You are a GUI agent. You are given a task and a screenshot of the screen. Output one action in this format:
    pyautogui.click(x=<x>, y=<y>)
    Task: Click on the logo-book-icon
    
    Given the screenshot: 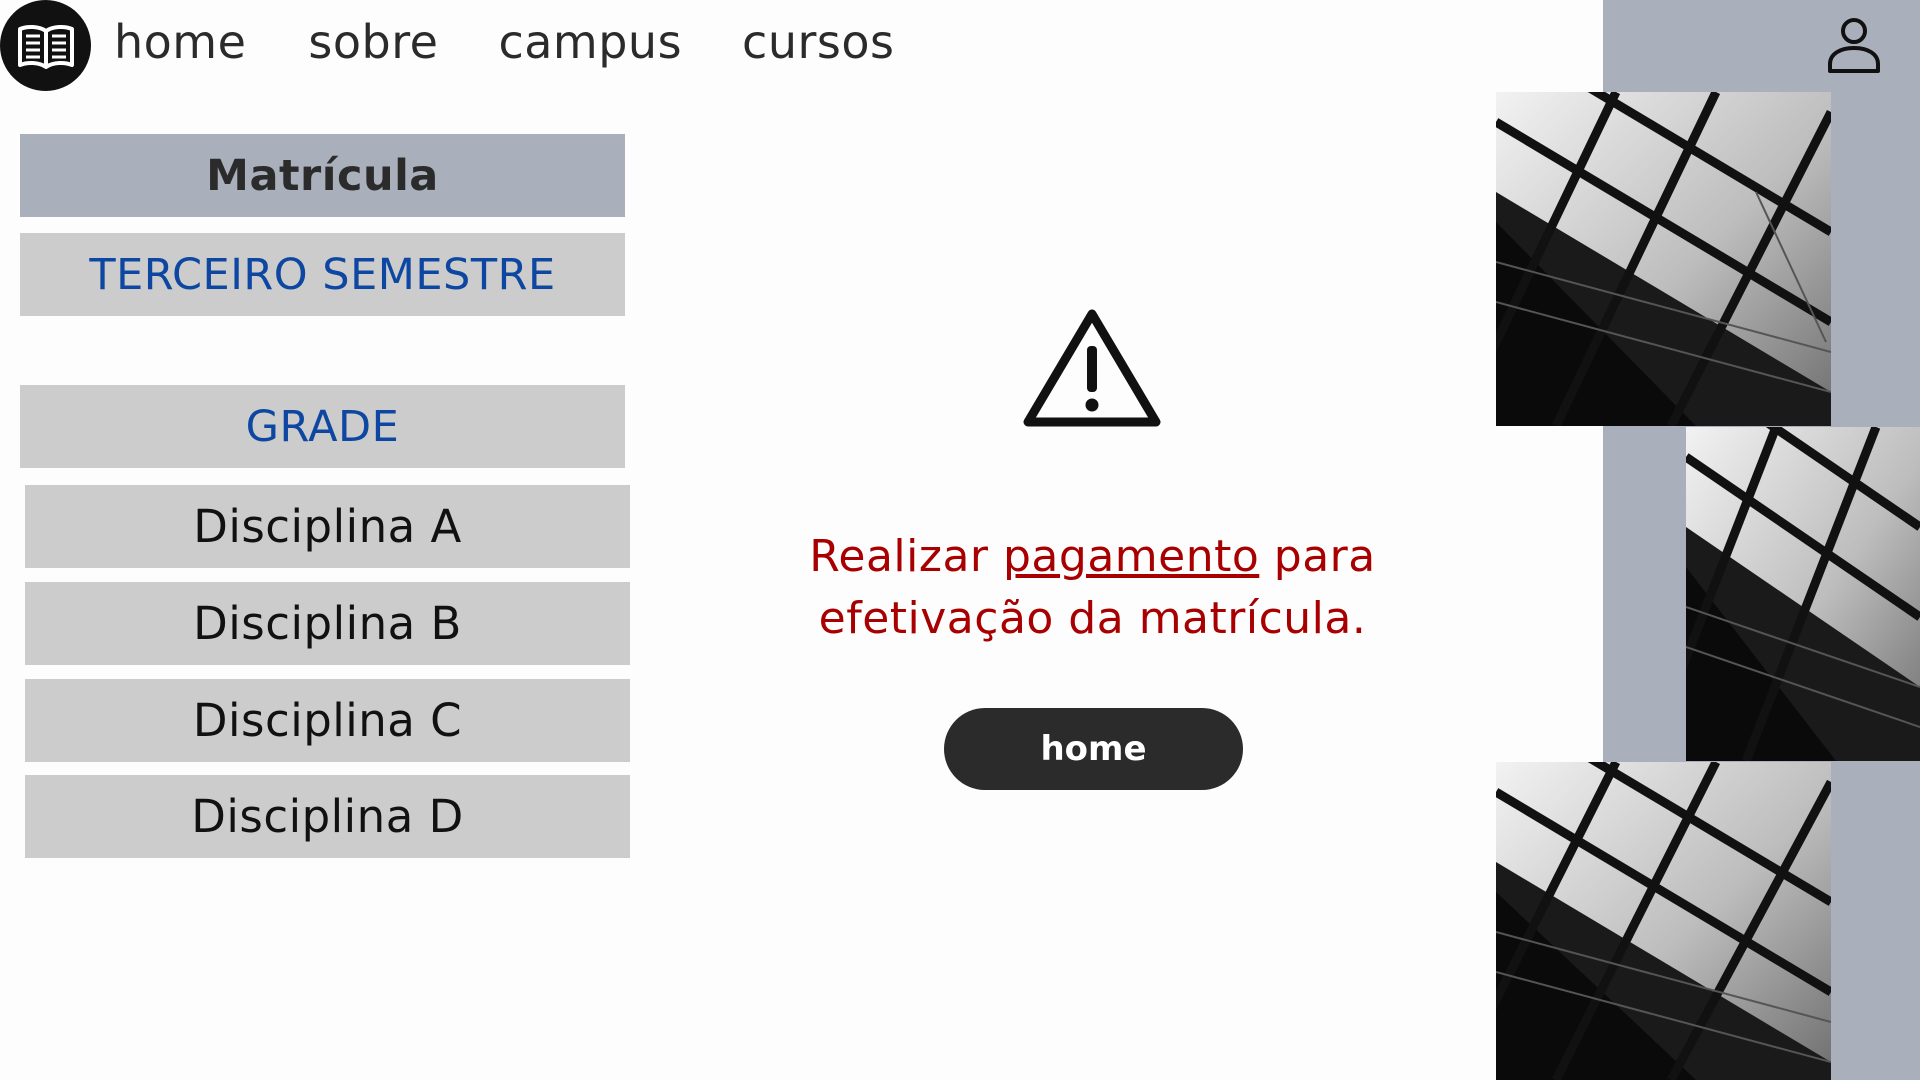 What is the action you would take?
    pyautogui.click(x=45, y=45)
    